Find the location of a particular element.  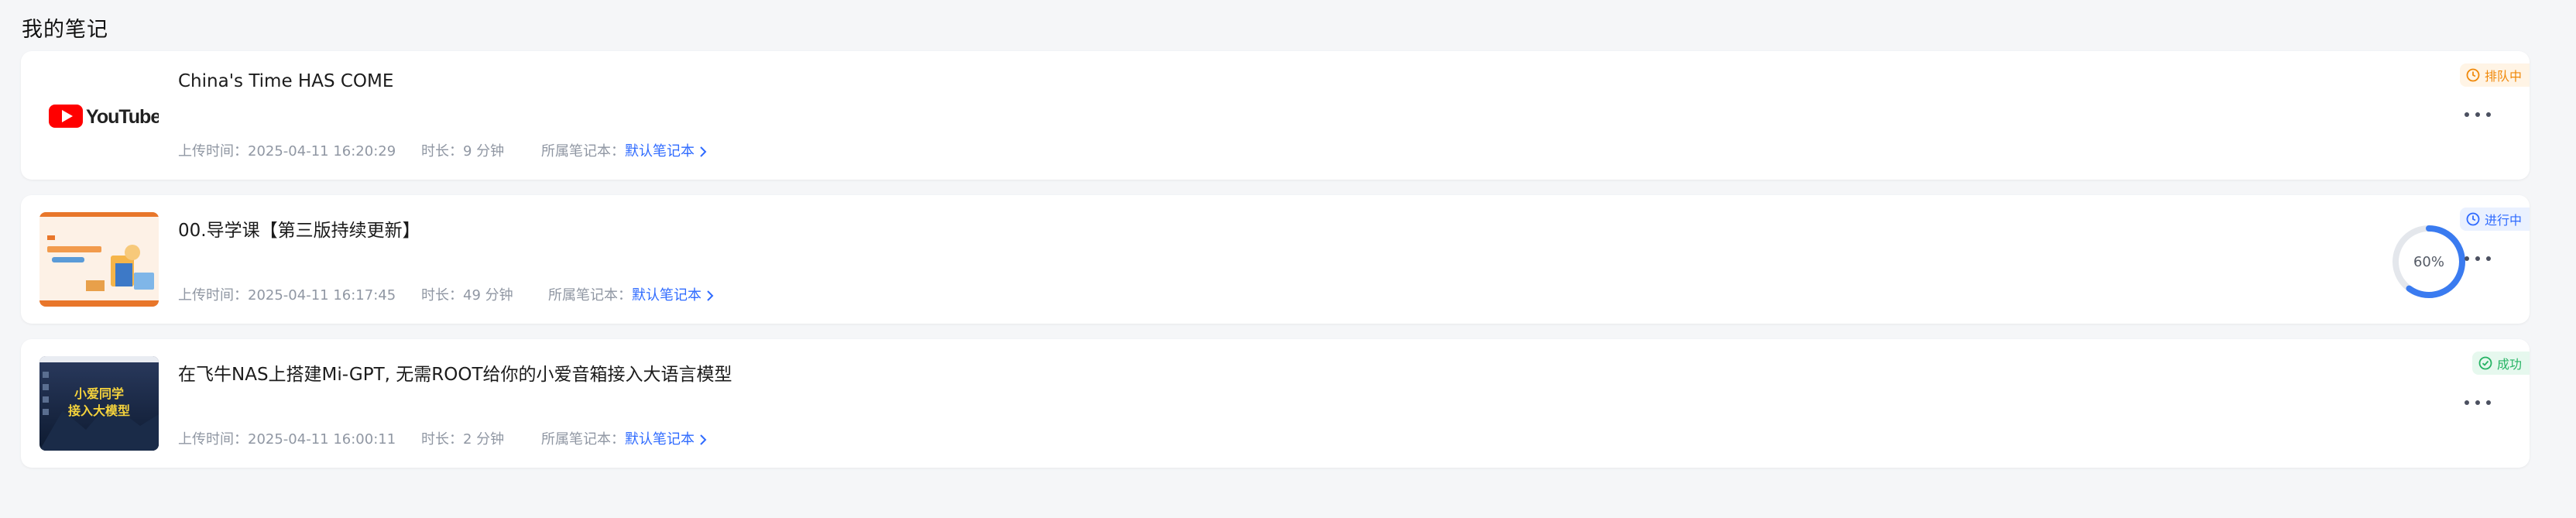

note-thumbnail: 小爱同学 接入大模型 is located at coordinates (99, 404).